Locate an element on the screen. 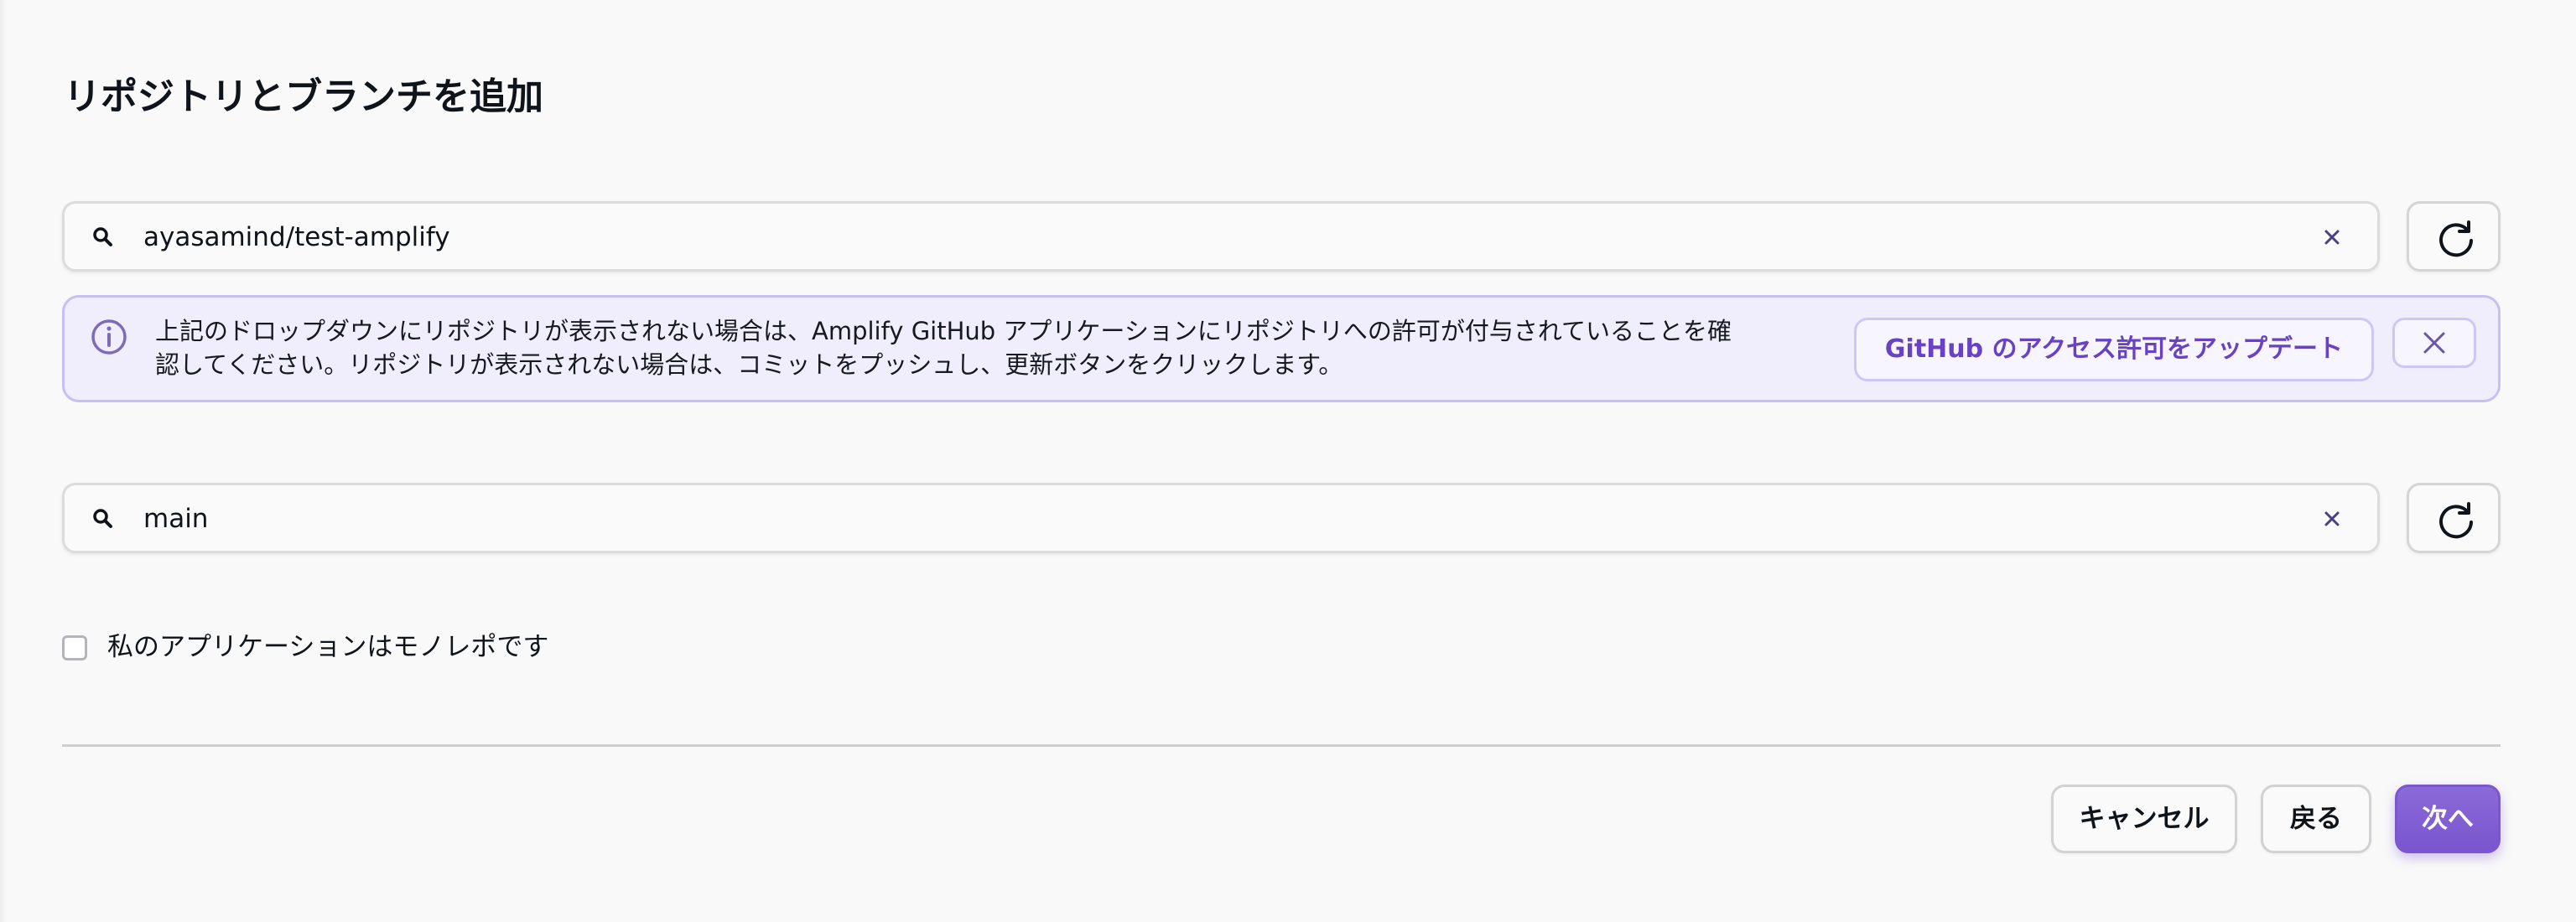 The image size is (2576, 922). repository-search-value: ayasamind/test-amplify is located at coordinates (296, 237).